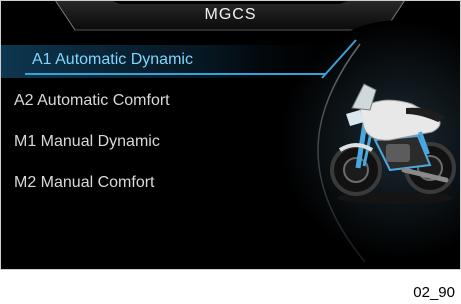 The width and height of the screenshot is (461, 304). What do you see at coordinates (434, 292) in the screenshot?
I see `figure-code: 02_90` at bounding box center [434, 292].